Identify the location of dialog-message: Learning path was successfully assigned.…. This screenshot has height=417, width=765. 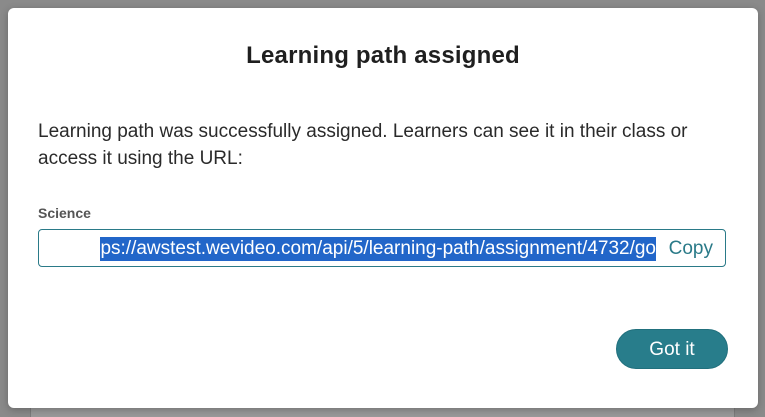
(363, 145).